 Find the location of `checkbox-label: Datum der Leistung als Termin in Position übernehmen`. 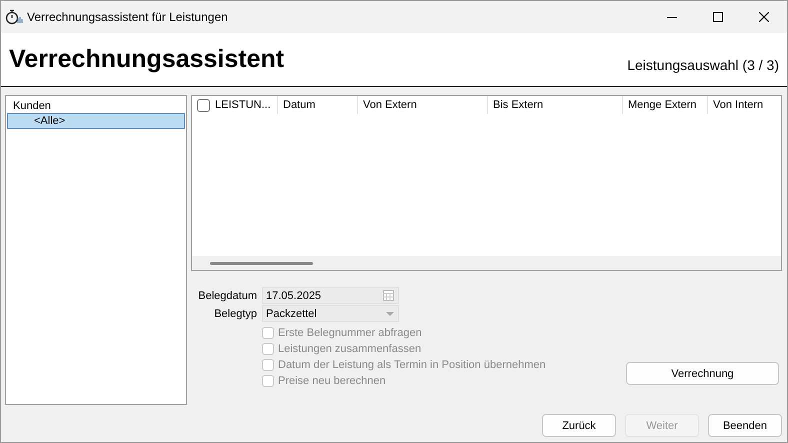

checkbox-label: Datum der Leistung als Termin in Position übernehmen is located at coordinates (412, 365).